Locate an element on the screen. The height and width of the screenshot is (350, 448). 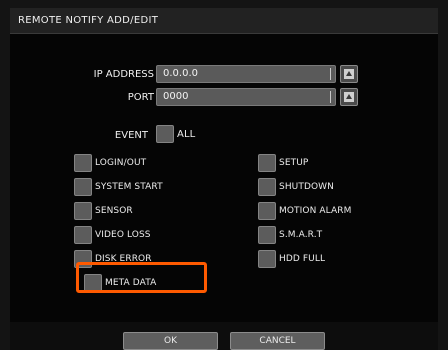
option-label: SHUTDOWN is located at coordinates (307, 187).